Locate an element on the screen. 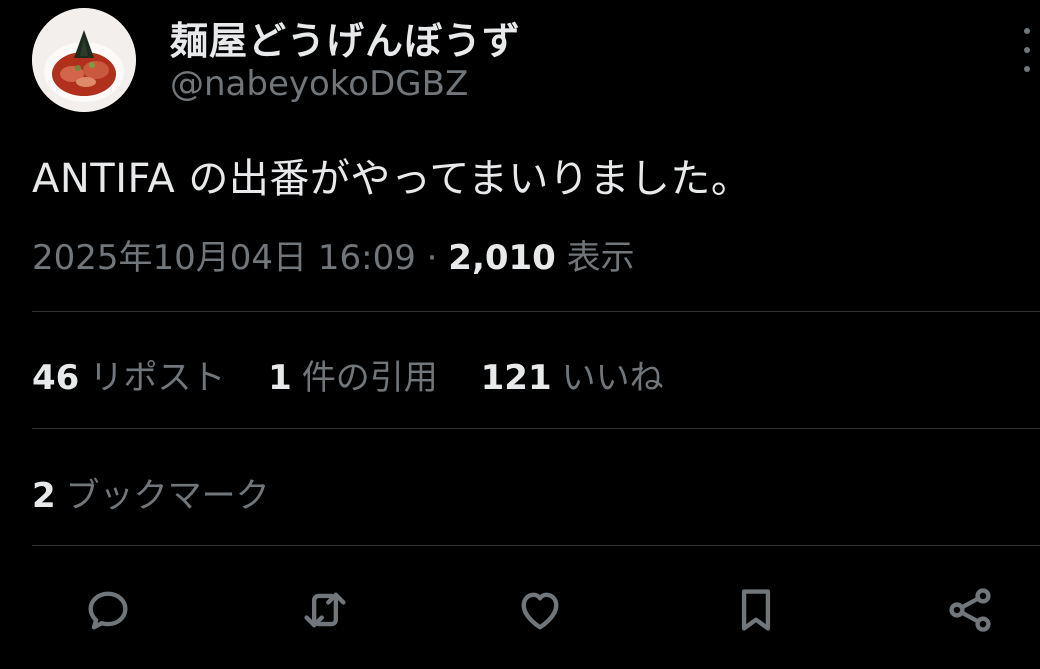  reply-button is located at coordinates (108, 610).